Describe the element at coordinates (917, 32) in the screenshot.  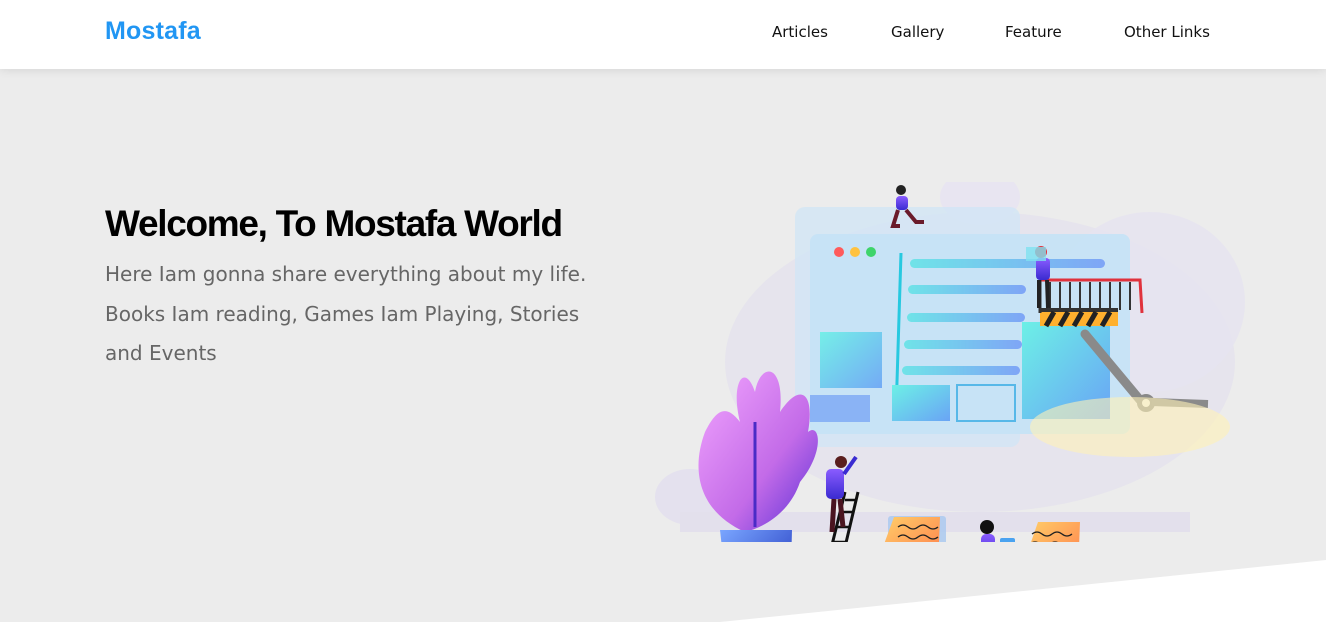
I see `nav-link-gallery: Gallery` at that location.